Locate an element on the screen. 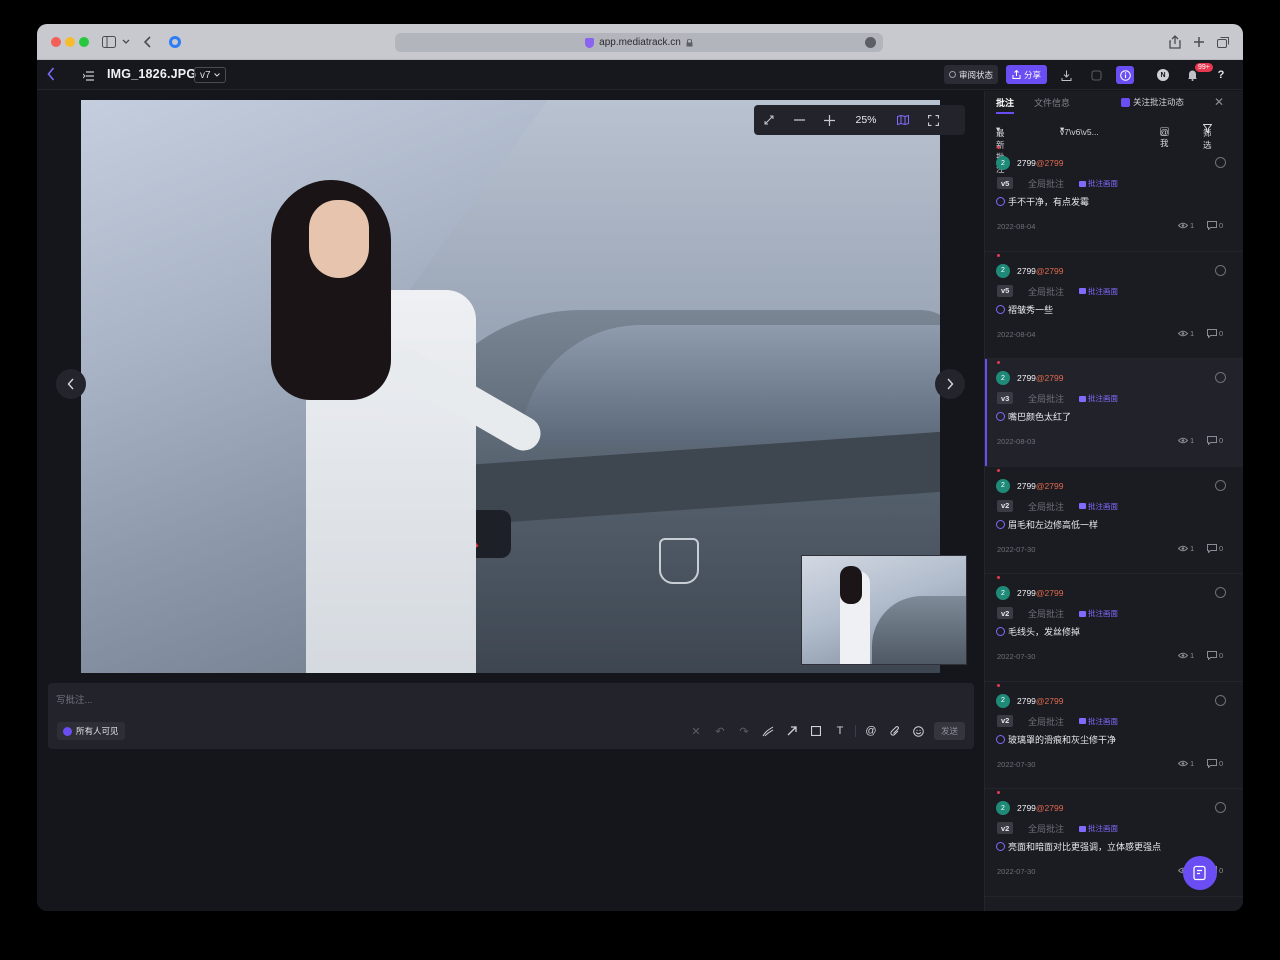 This screenshot has height=960, width=1280. next-file-button is located at coordinates (950, 384).